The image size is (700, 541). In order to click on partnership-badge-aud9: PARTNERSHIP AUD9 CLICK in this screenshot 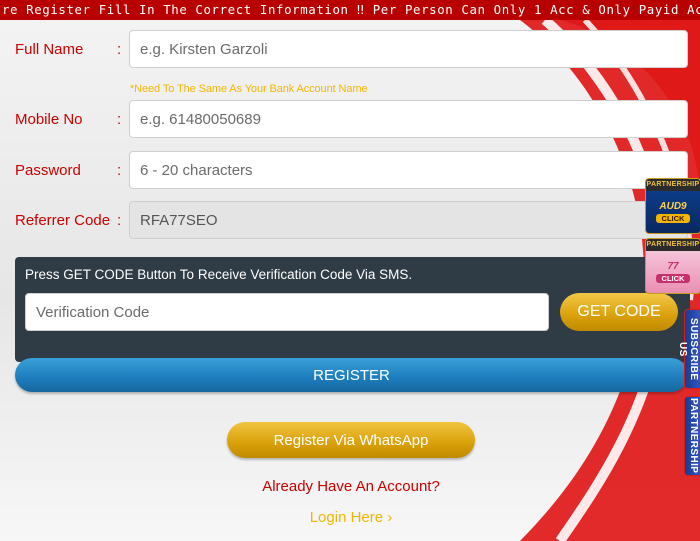, I will do `click(672, 206)`.